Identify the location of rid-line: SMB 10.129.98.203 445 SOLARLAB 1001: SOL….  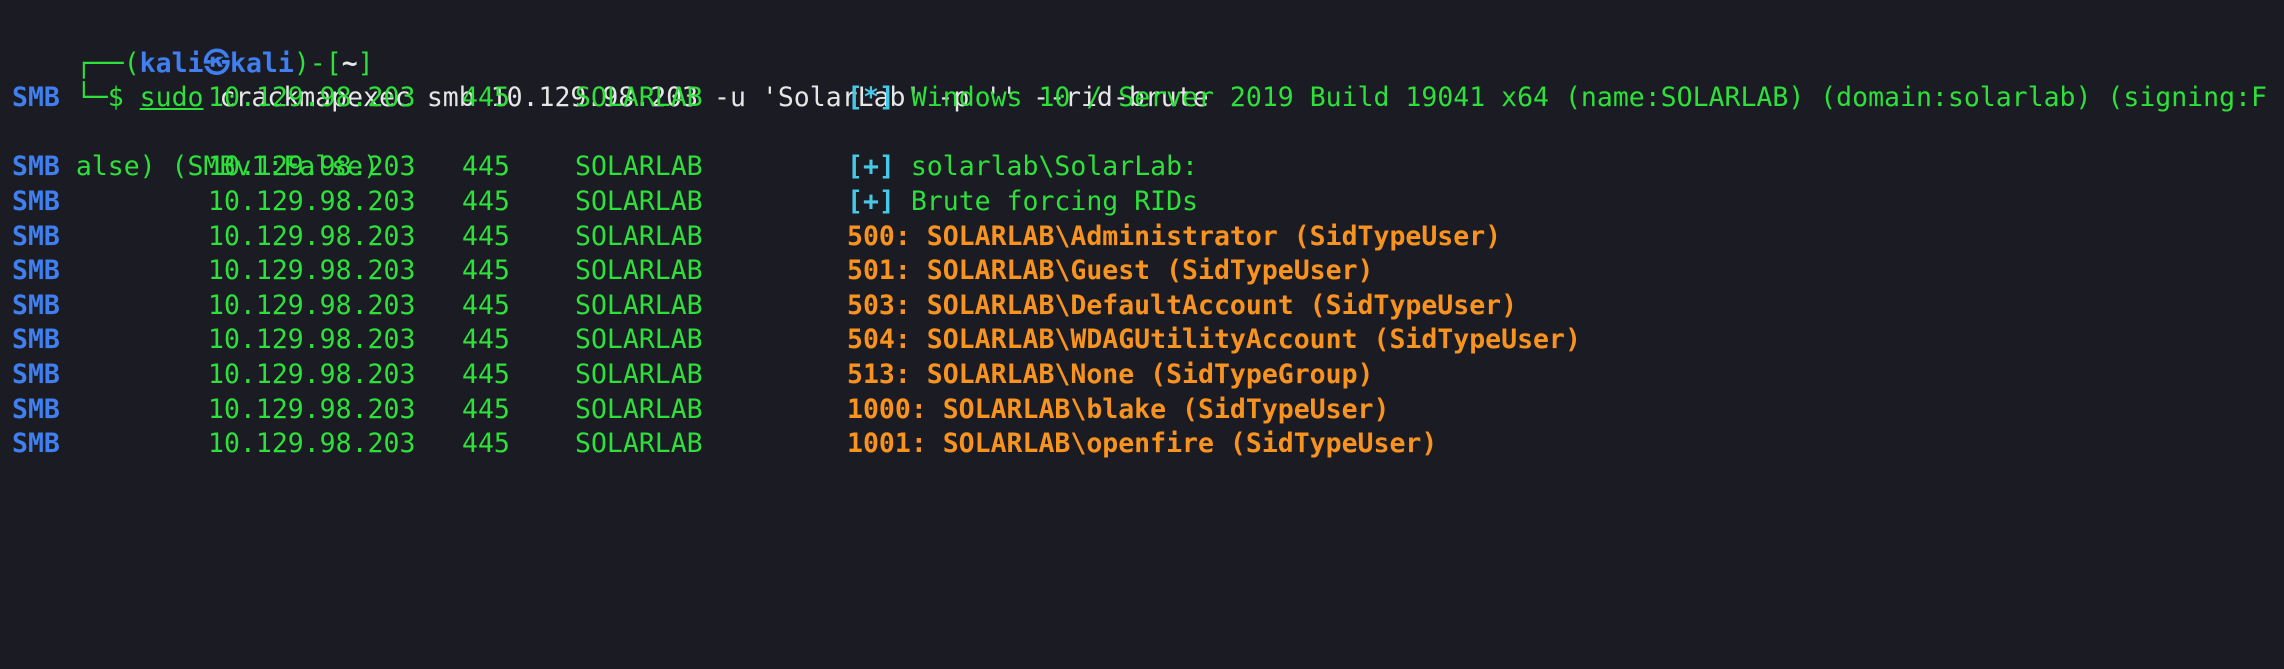
(1148, 444).